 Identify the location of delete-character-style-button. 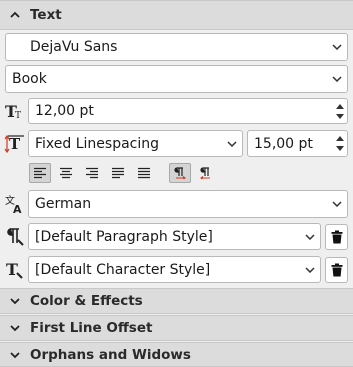
(336, 270).